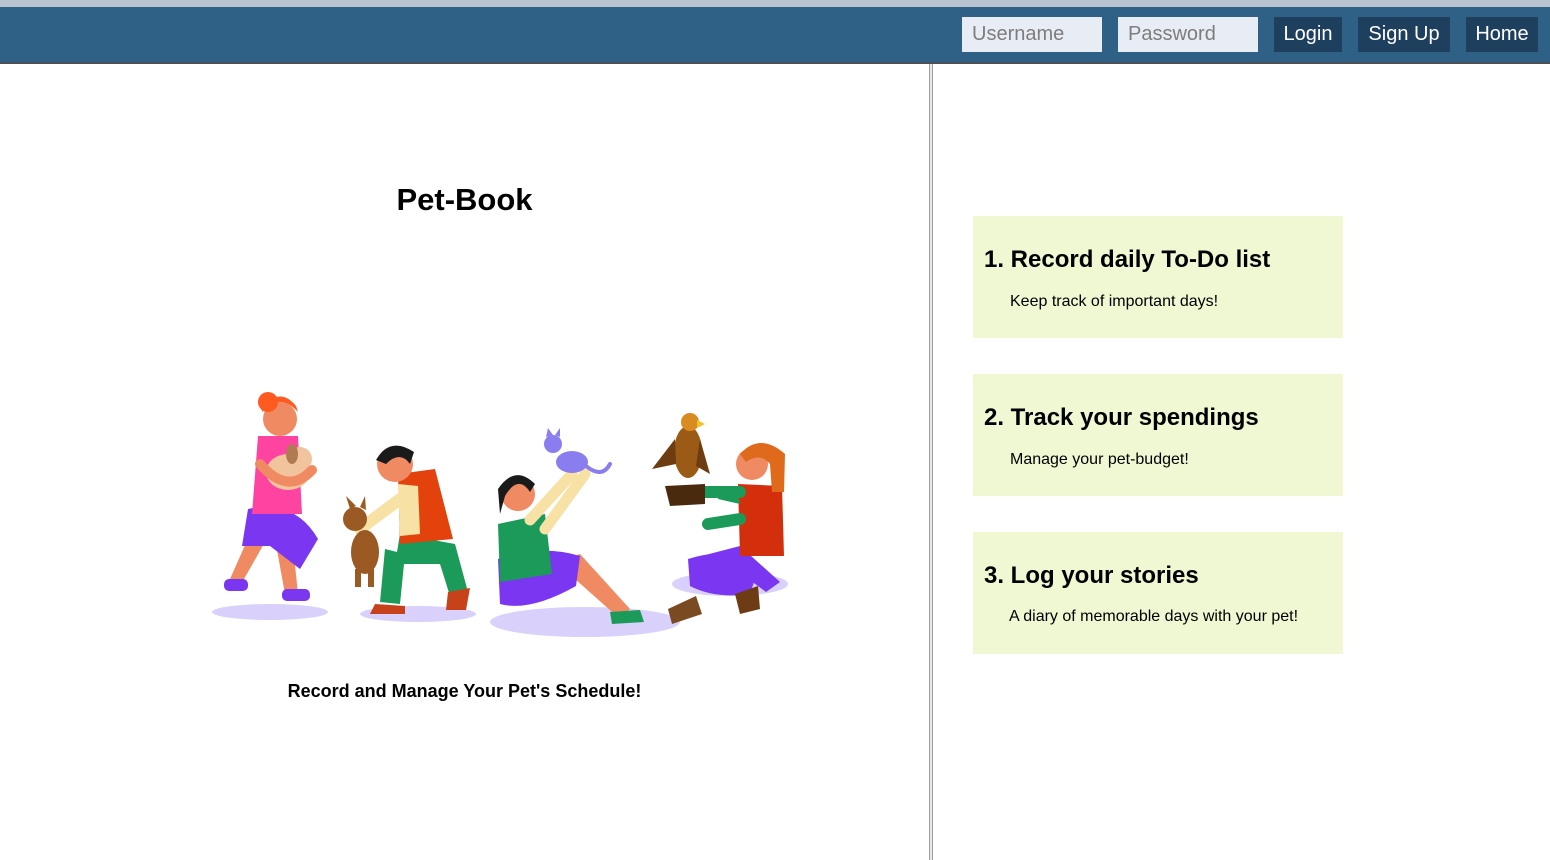 The image size is (1550, 860). Describe the element at coordinates (1308, 34) in the screenshot. I see `login-button: Login` at that location.